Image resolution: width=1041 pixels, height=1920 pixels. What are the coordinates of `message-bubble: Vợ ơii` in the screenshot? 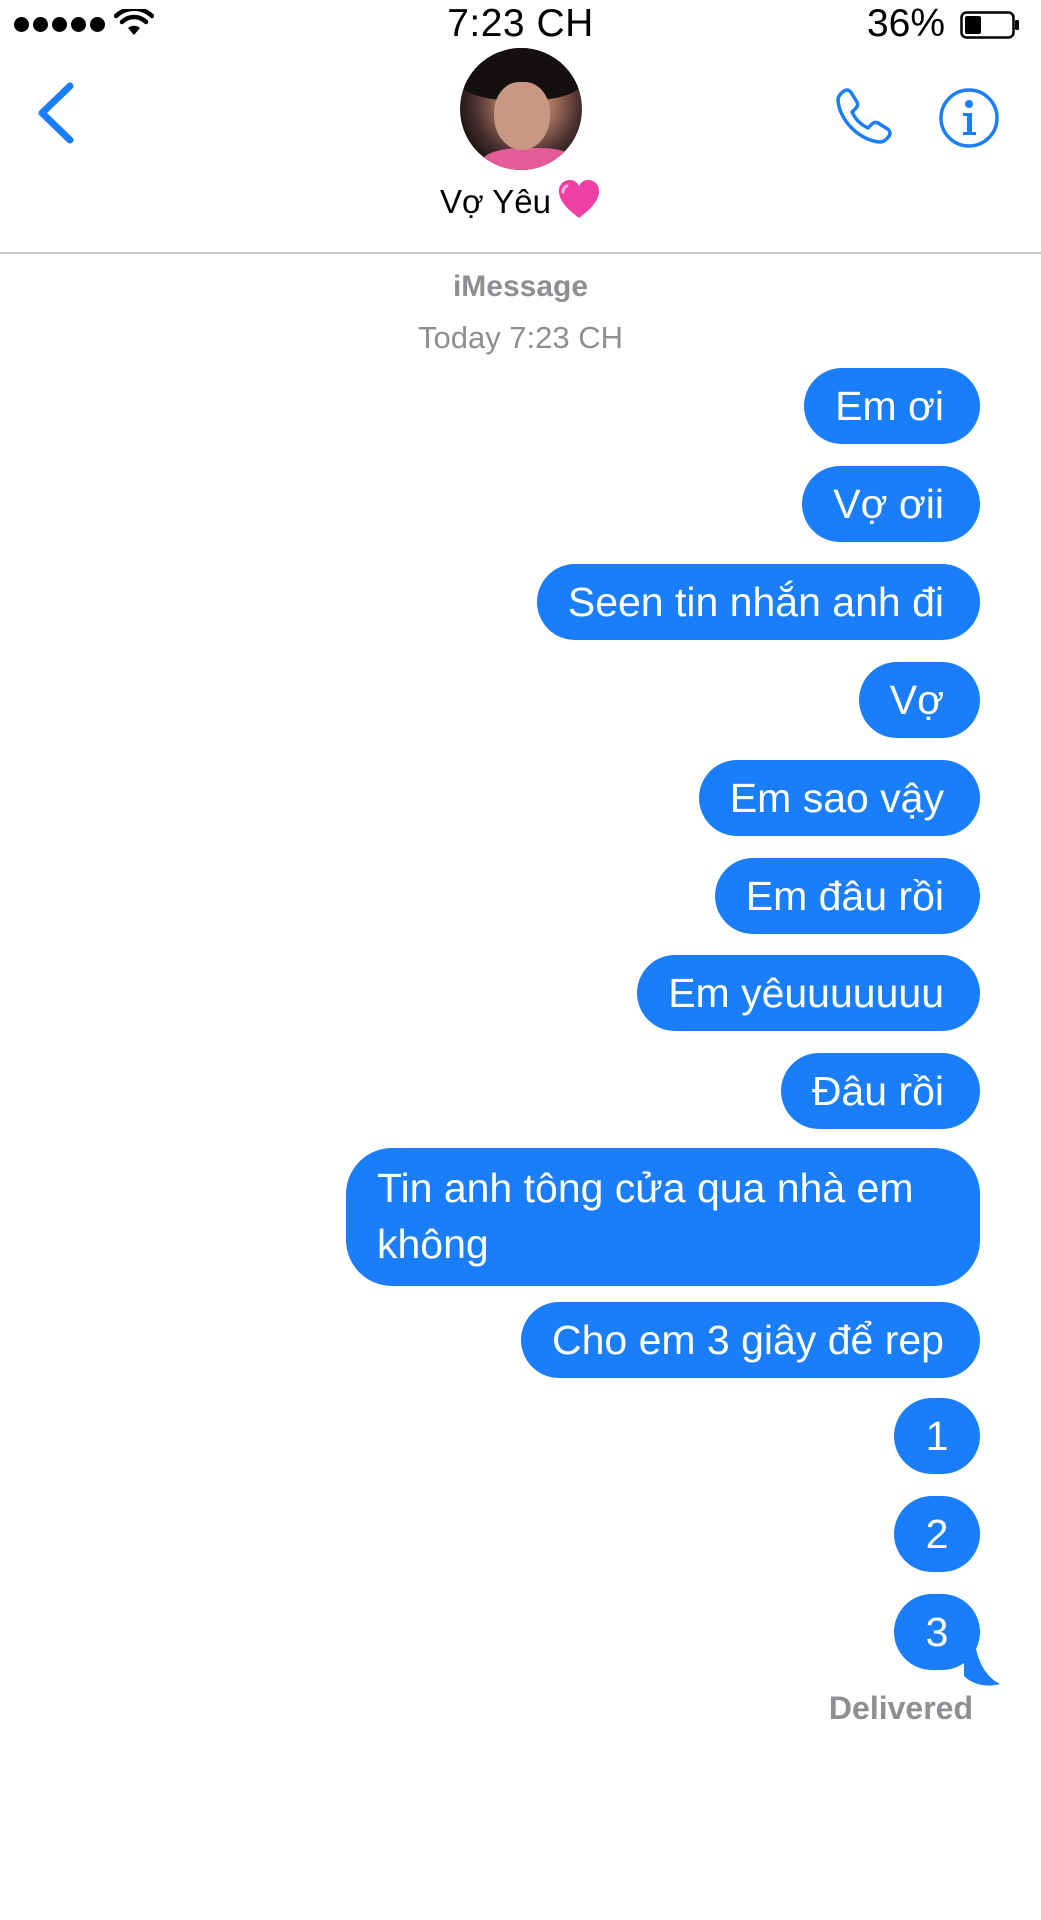 It's located at (891, 504).